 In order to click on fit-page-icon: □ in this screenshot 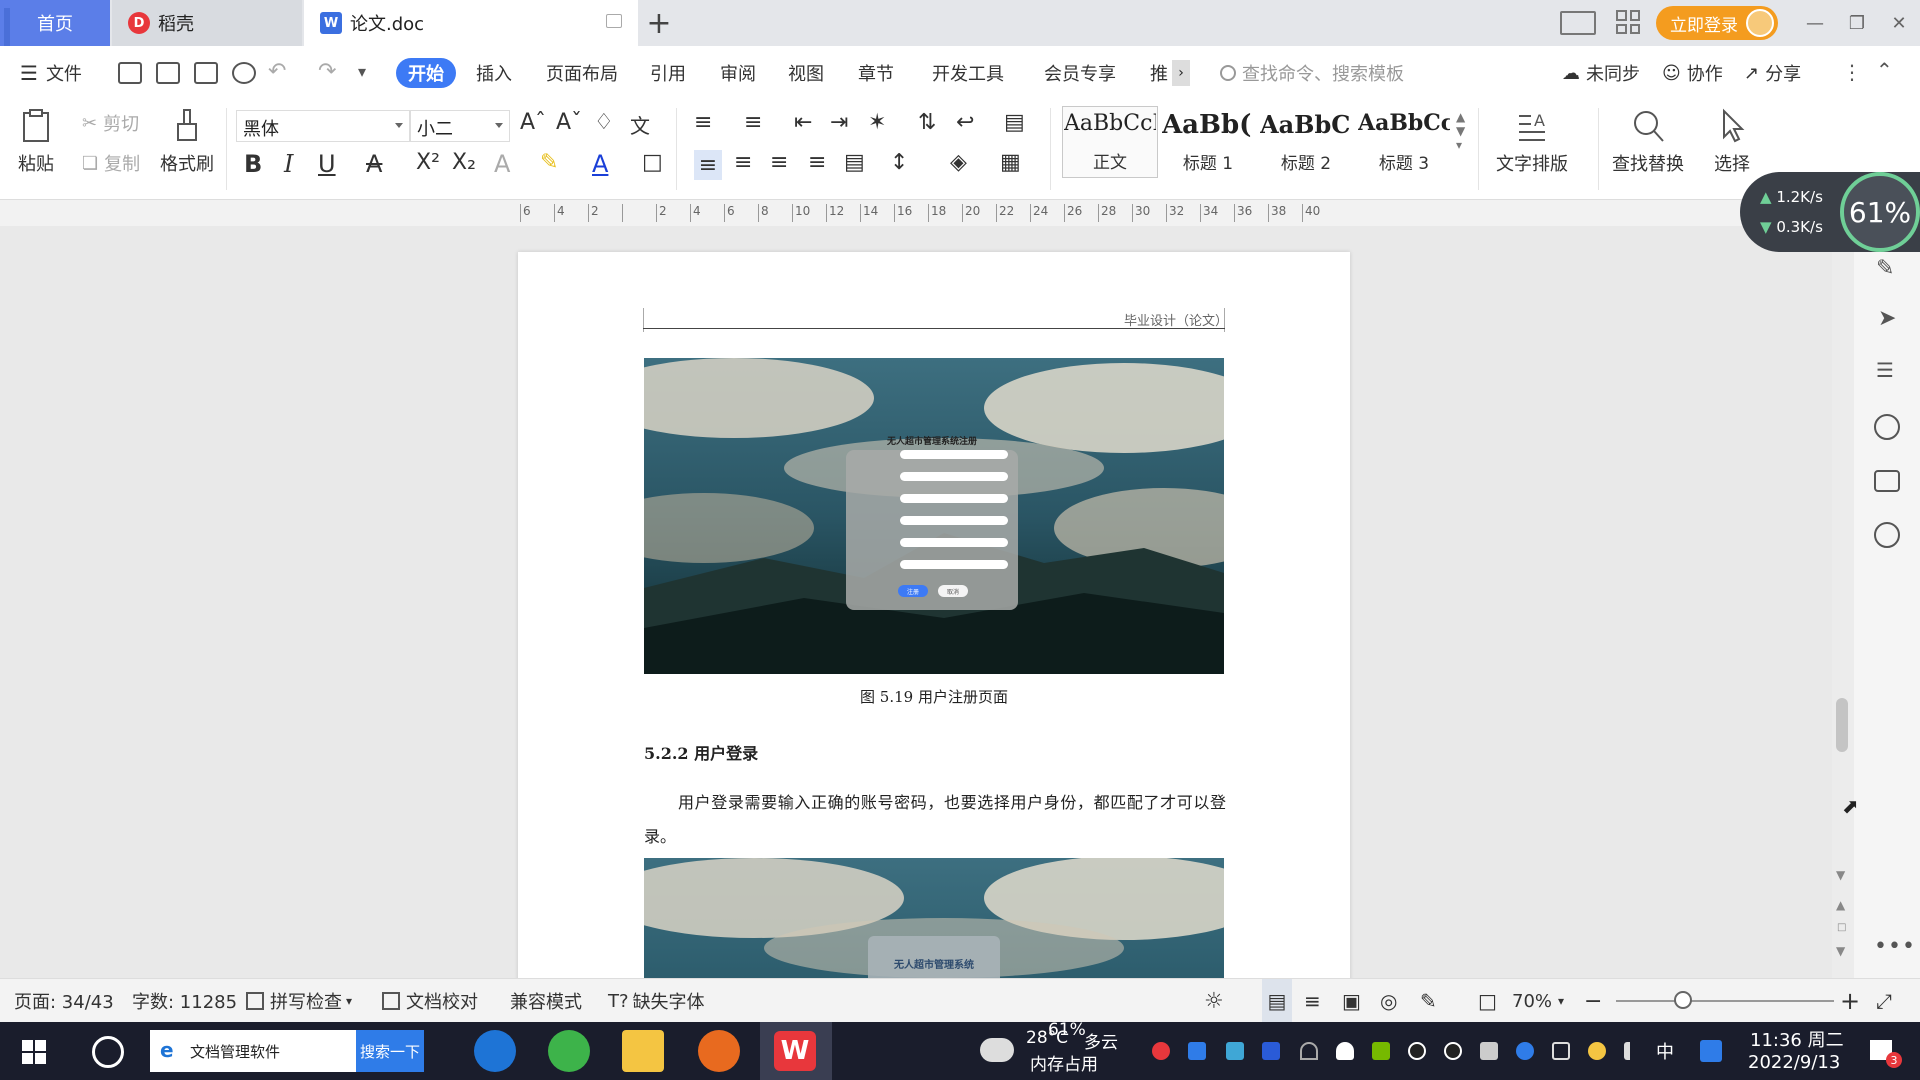, I will do `click(1487, 1001)`.